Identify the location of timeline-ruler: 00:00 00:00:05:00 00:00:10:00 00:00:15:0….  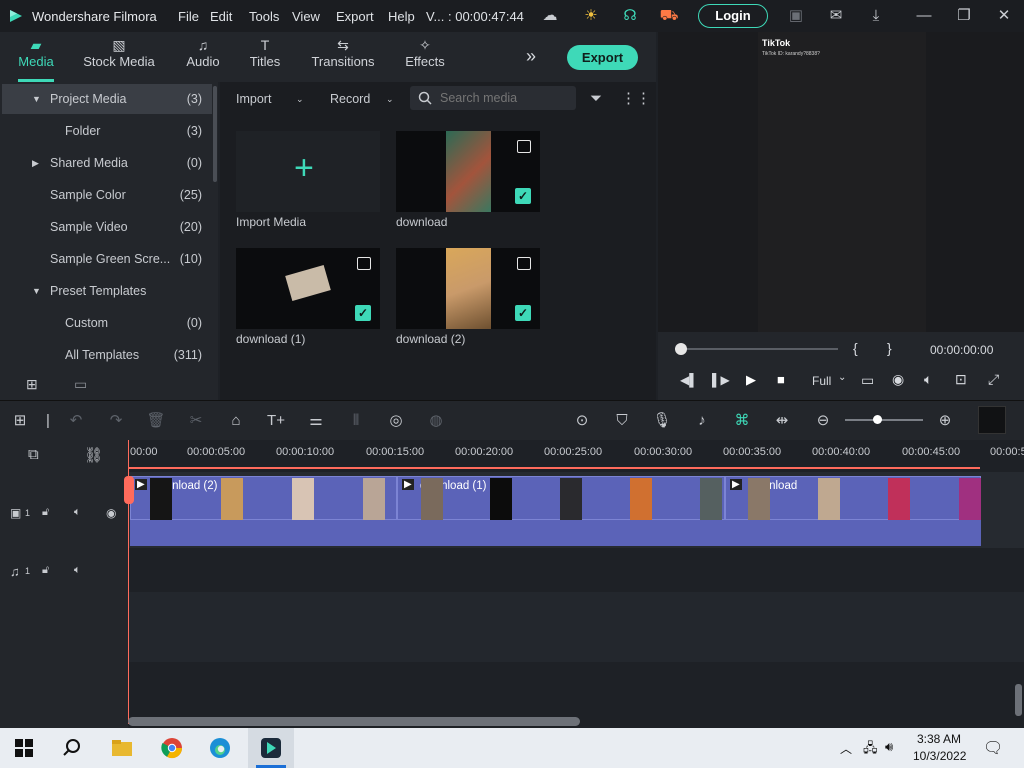
(576, 454).